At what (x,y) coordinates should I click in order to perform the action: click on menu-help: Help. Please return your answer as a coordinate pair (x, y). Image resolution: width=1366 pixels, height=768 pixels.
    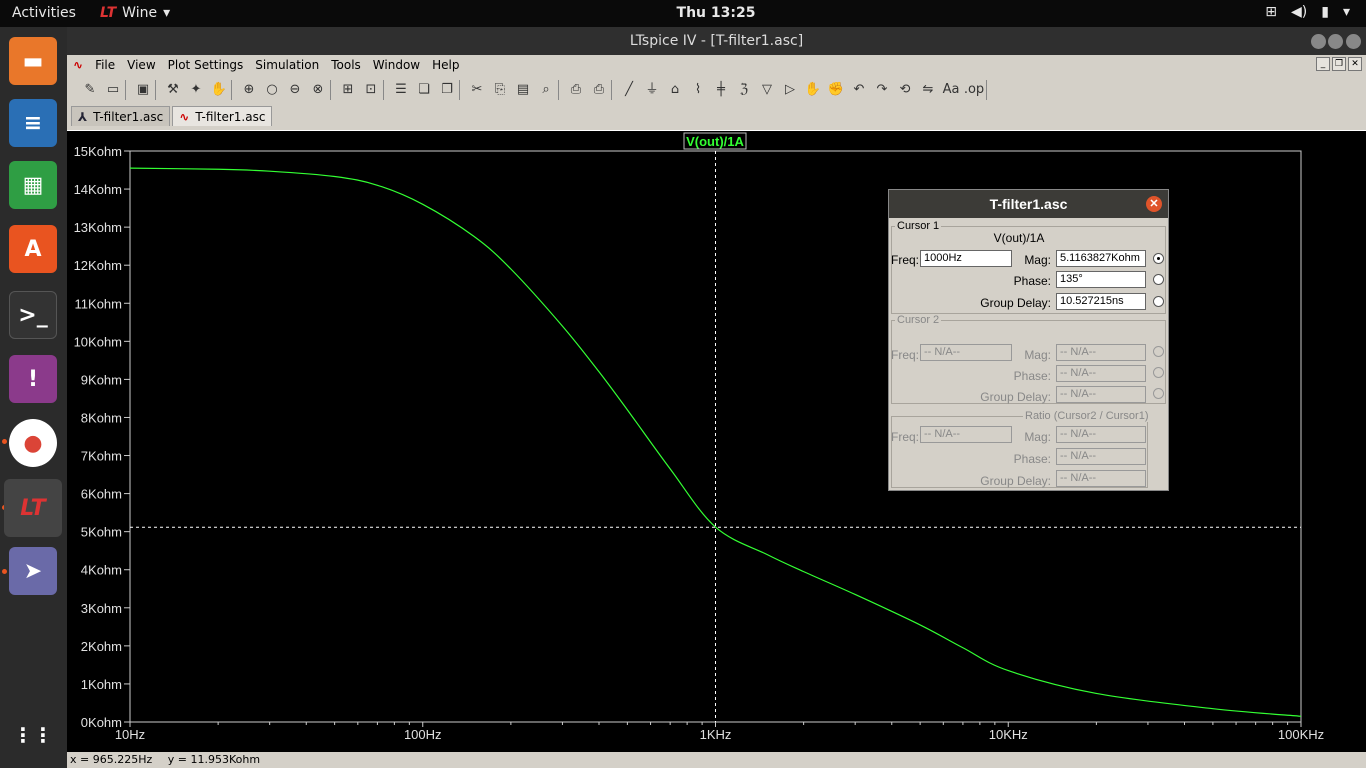
    Looking at the image, I should click on (445, 65).